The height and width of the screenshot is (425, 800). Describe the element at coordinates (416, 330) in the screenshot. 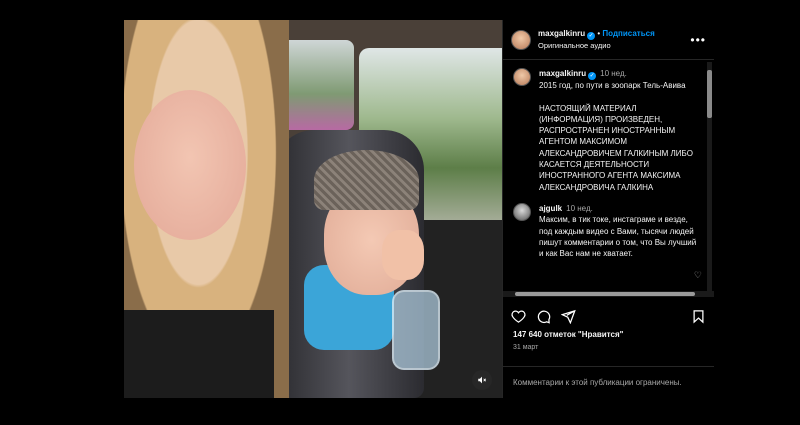

I see `water-bottle` at that location.